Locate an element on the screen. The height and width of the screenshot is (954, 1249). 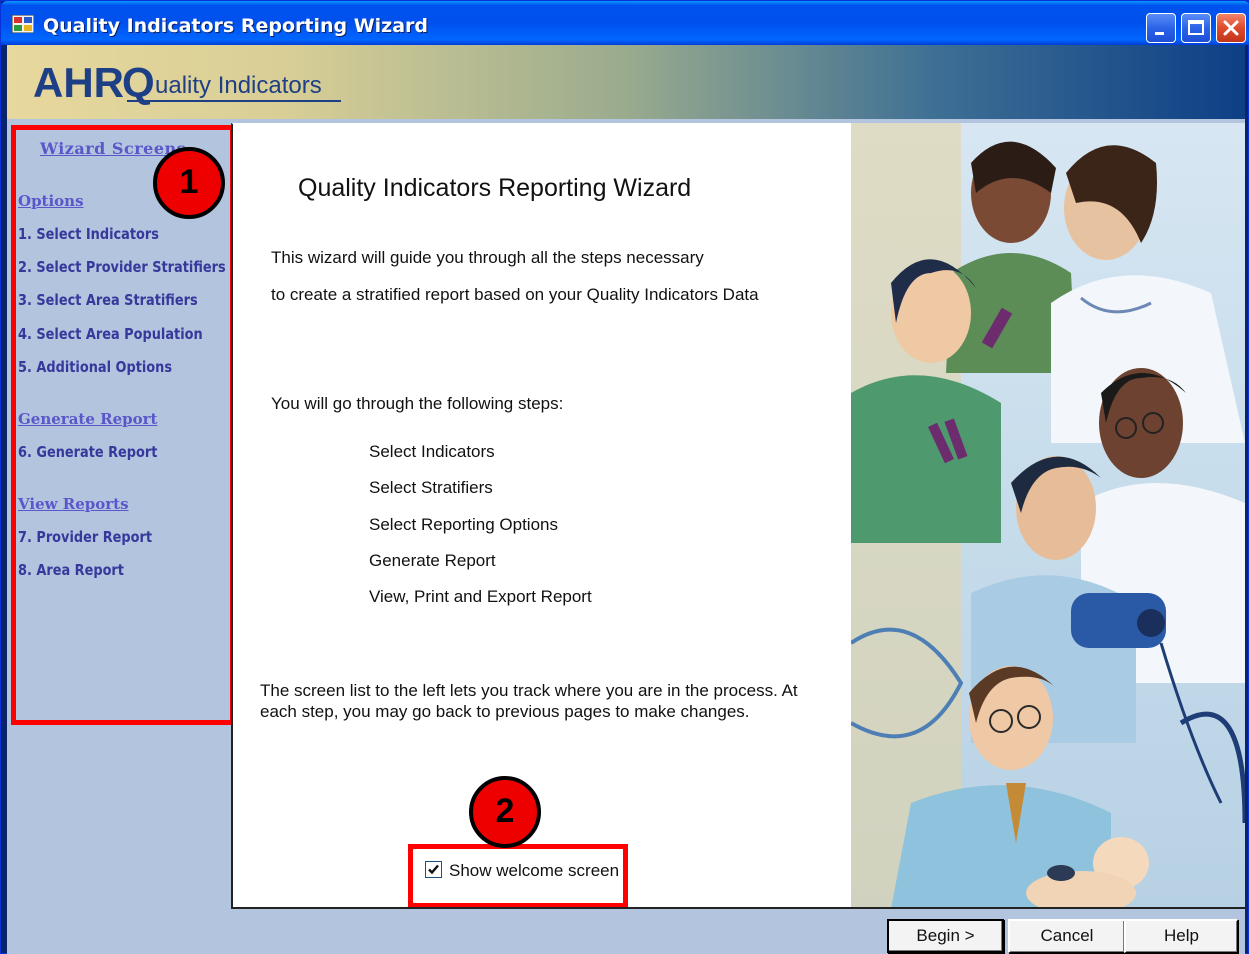
annotation-badge-2: 2 is located at coordinates (505, 812).